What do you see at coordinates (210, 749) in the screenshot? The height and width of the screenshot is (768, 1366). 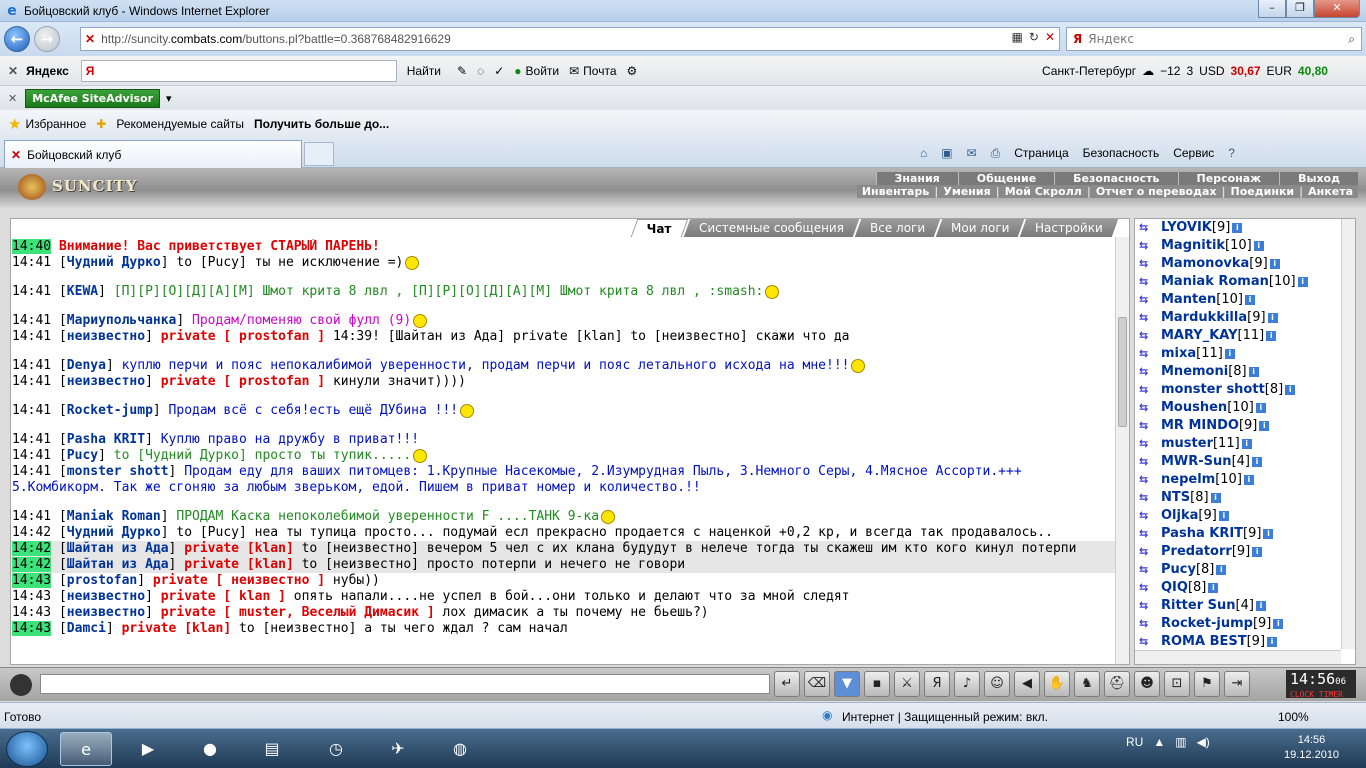 I see `taskbar-app-2: ●` at bounding box center [210, 749].